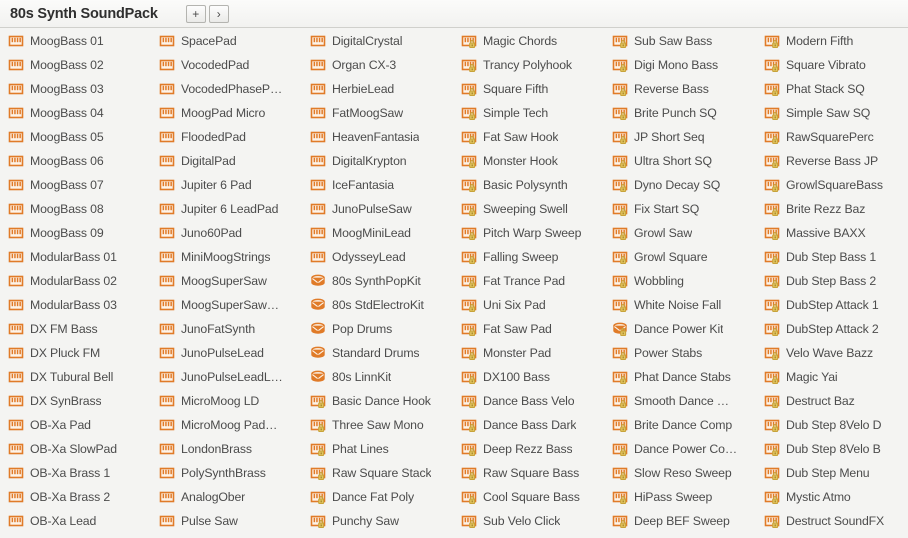 The height and width of the screenshot is (538, 908). Describe the element at coordinates (381, 137) in the screenshot. I see `list-item: HeavenFantasia` at that location.